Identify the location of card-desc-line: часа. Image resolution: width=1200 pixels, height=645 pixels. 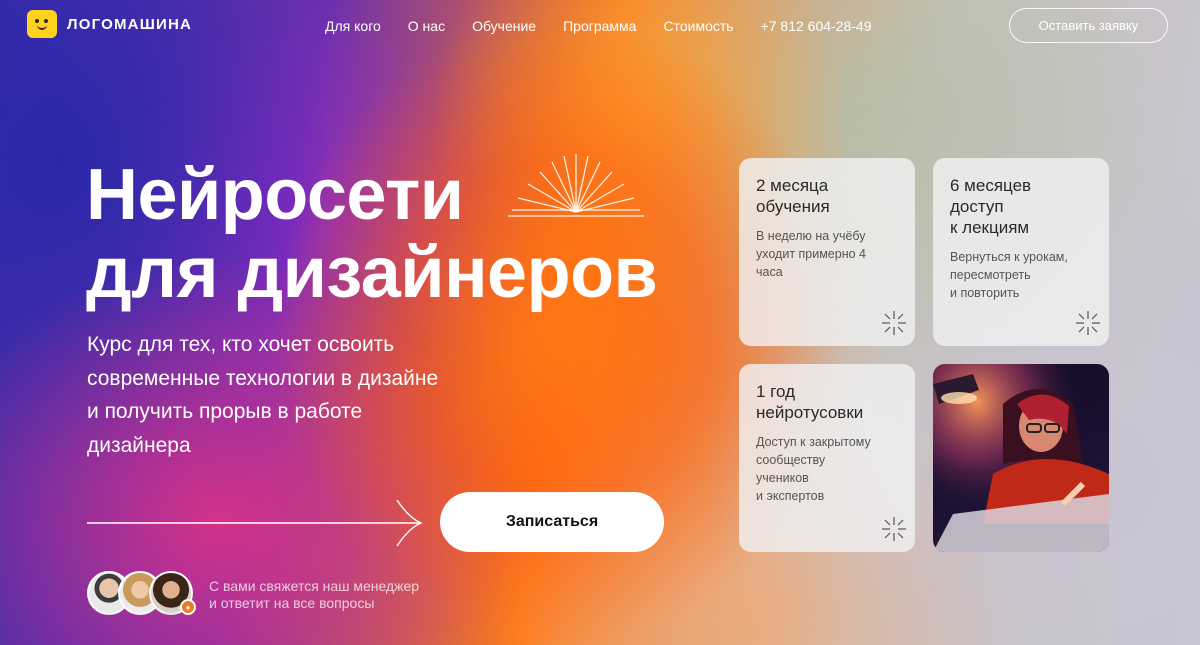
(769, 272).